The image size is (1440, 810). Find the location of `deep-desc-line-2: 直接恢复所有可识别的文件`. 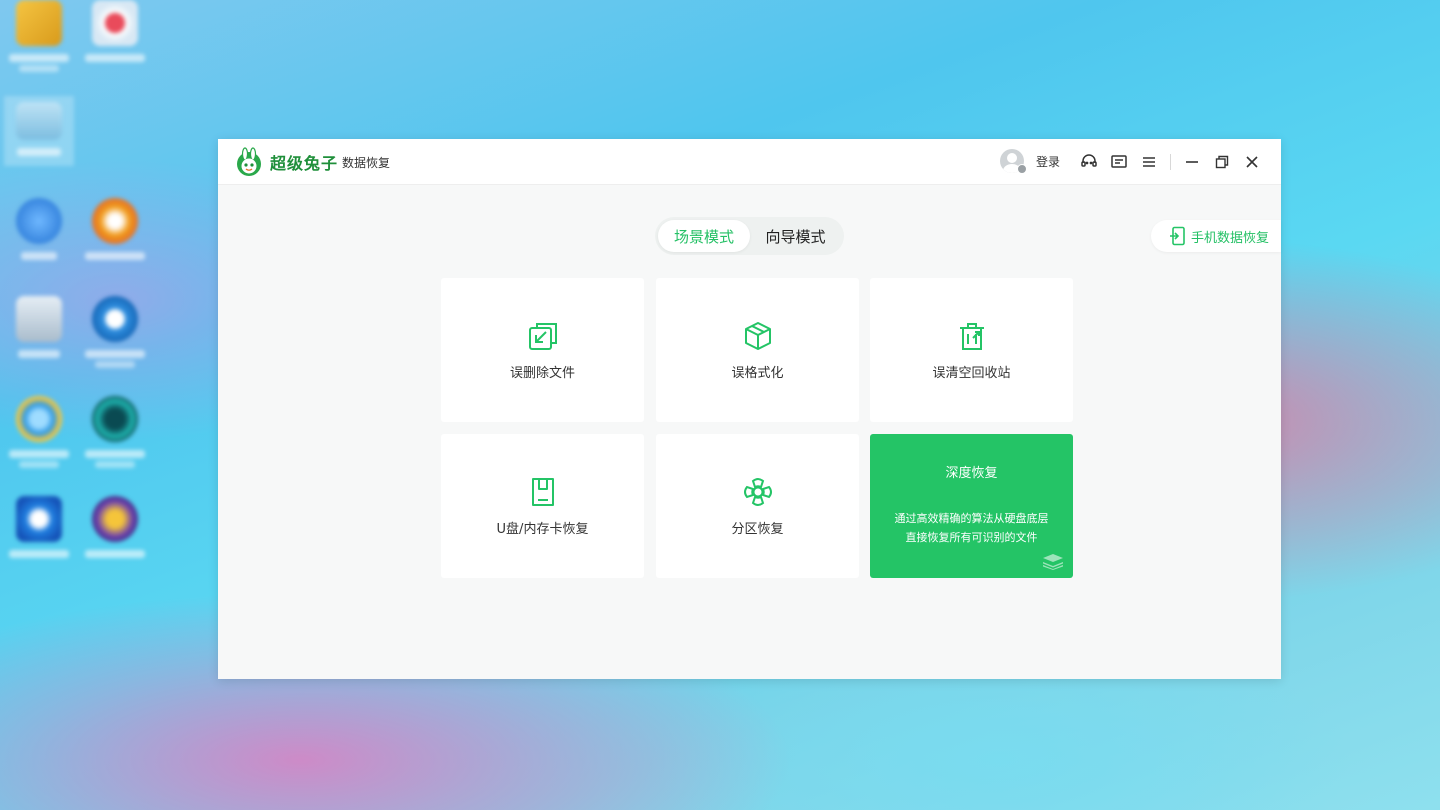

deep-desc-line-2: 直接恢复所有可识别的文件 is located at coordinates (971, 537).